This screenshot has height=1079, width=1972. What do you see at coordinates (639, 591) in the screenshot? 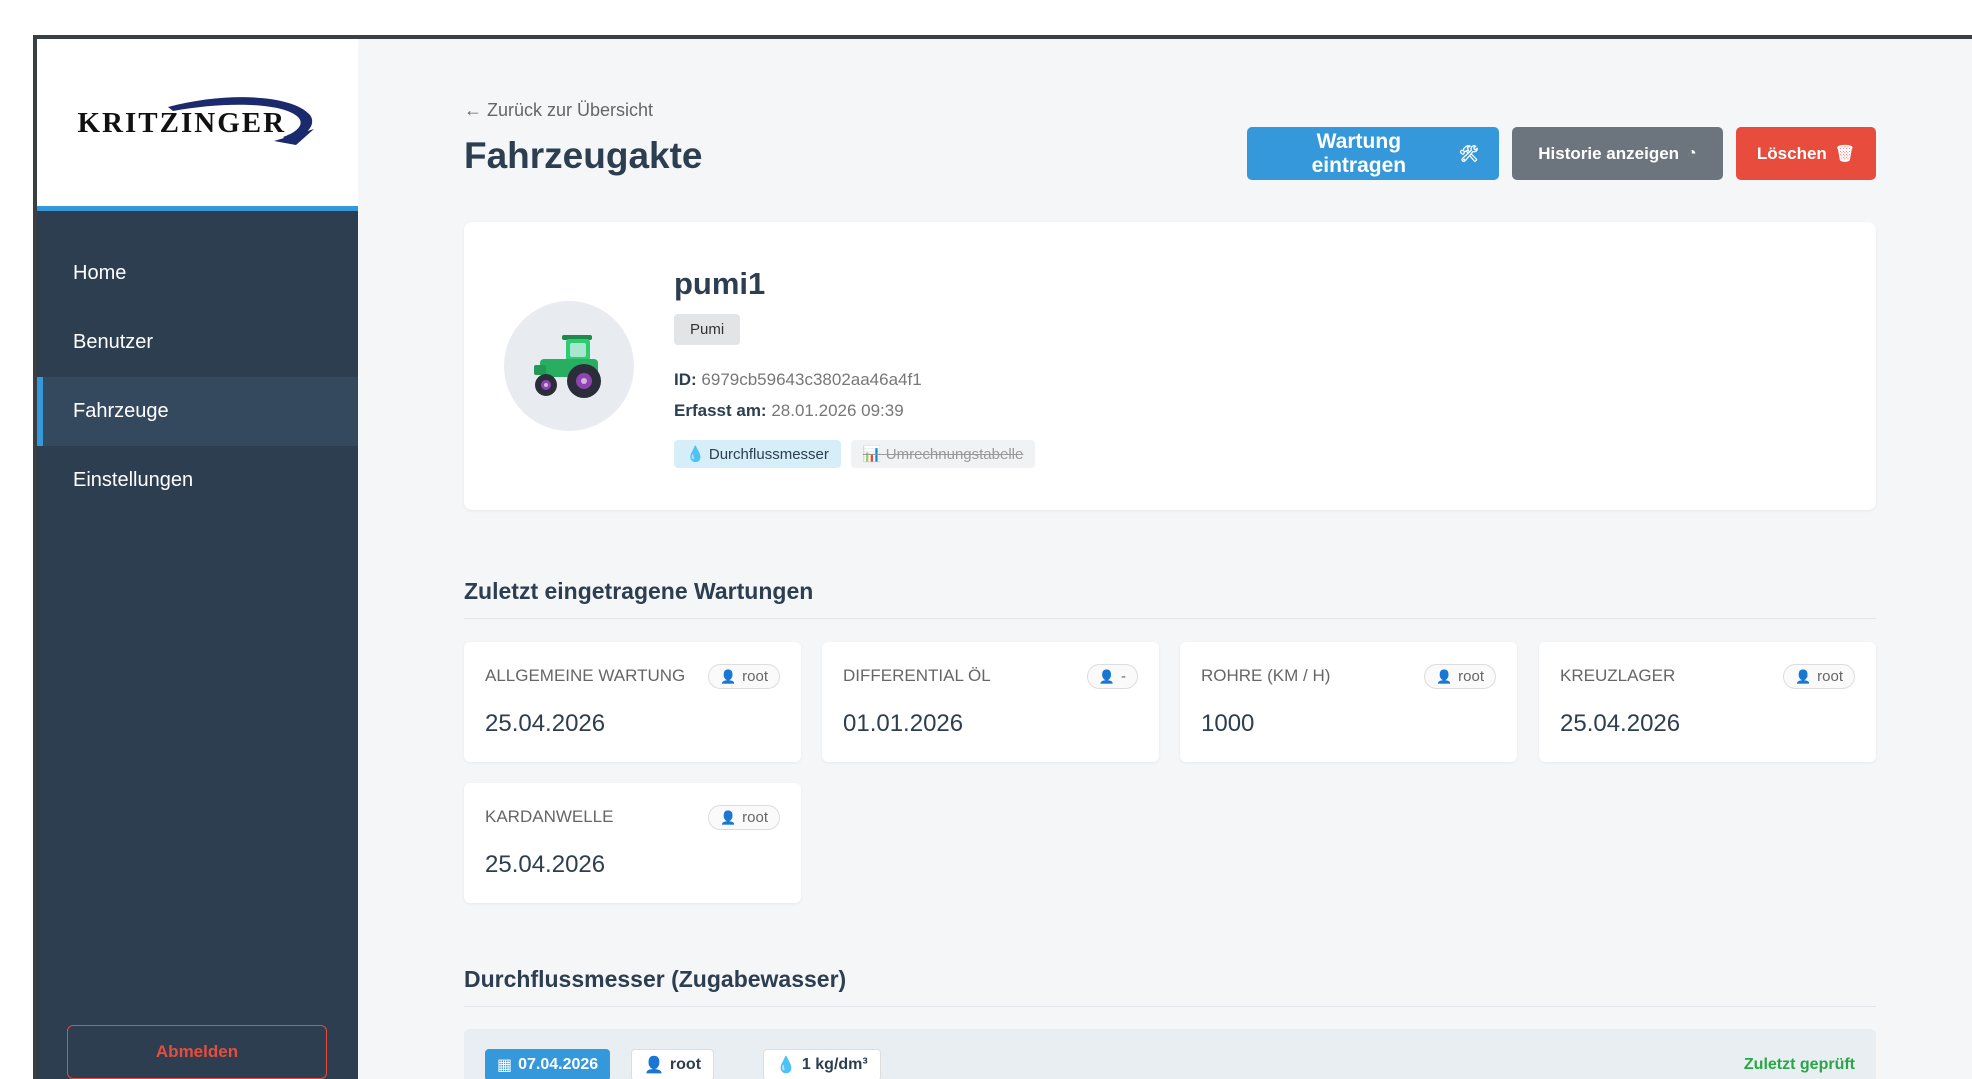
I see `maintenance-section-title: Zuletzt eingetragene Wartungen` at bounding box center [639, 591].